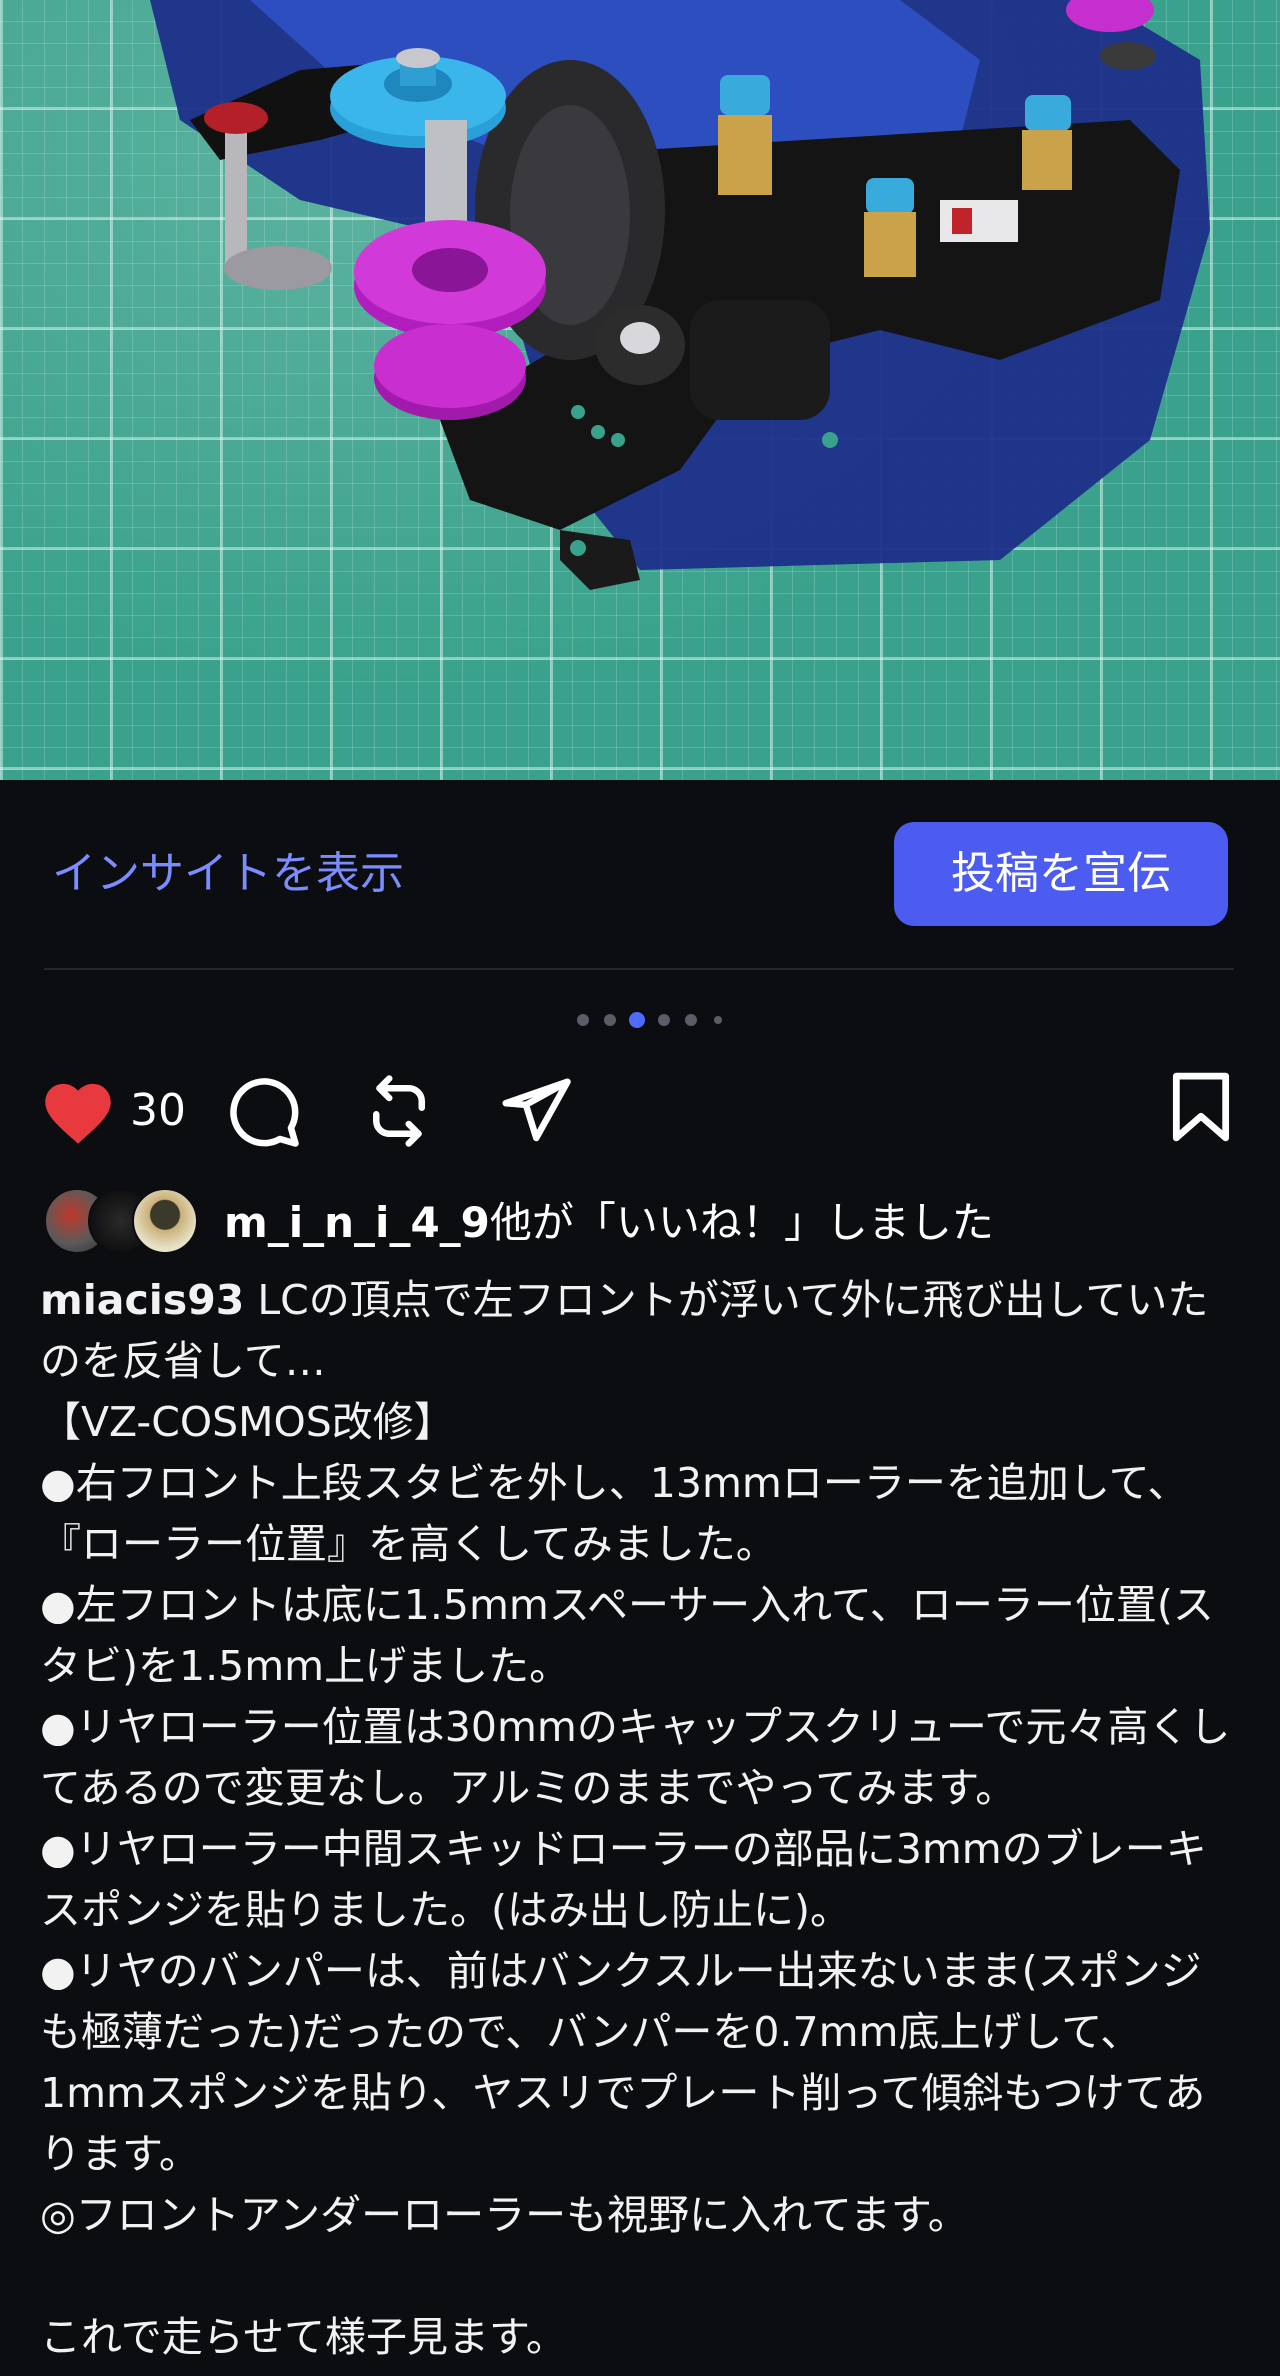  I want to click on heart-filled-icon, so click(78, 1112).